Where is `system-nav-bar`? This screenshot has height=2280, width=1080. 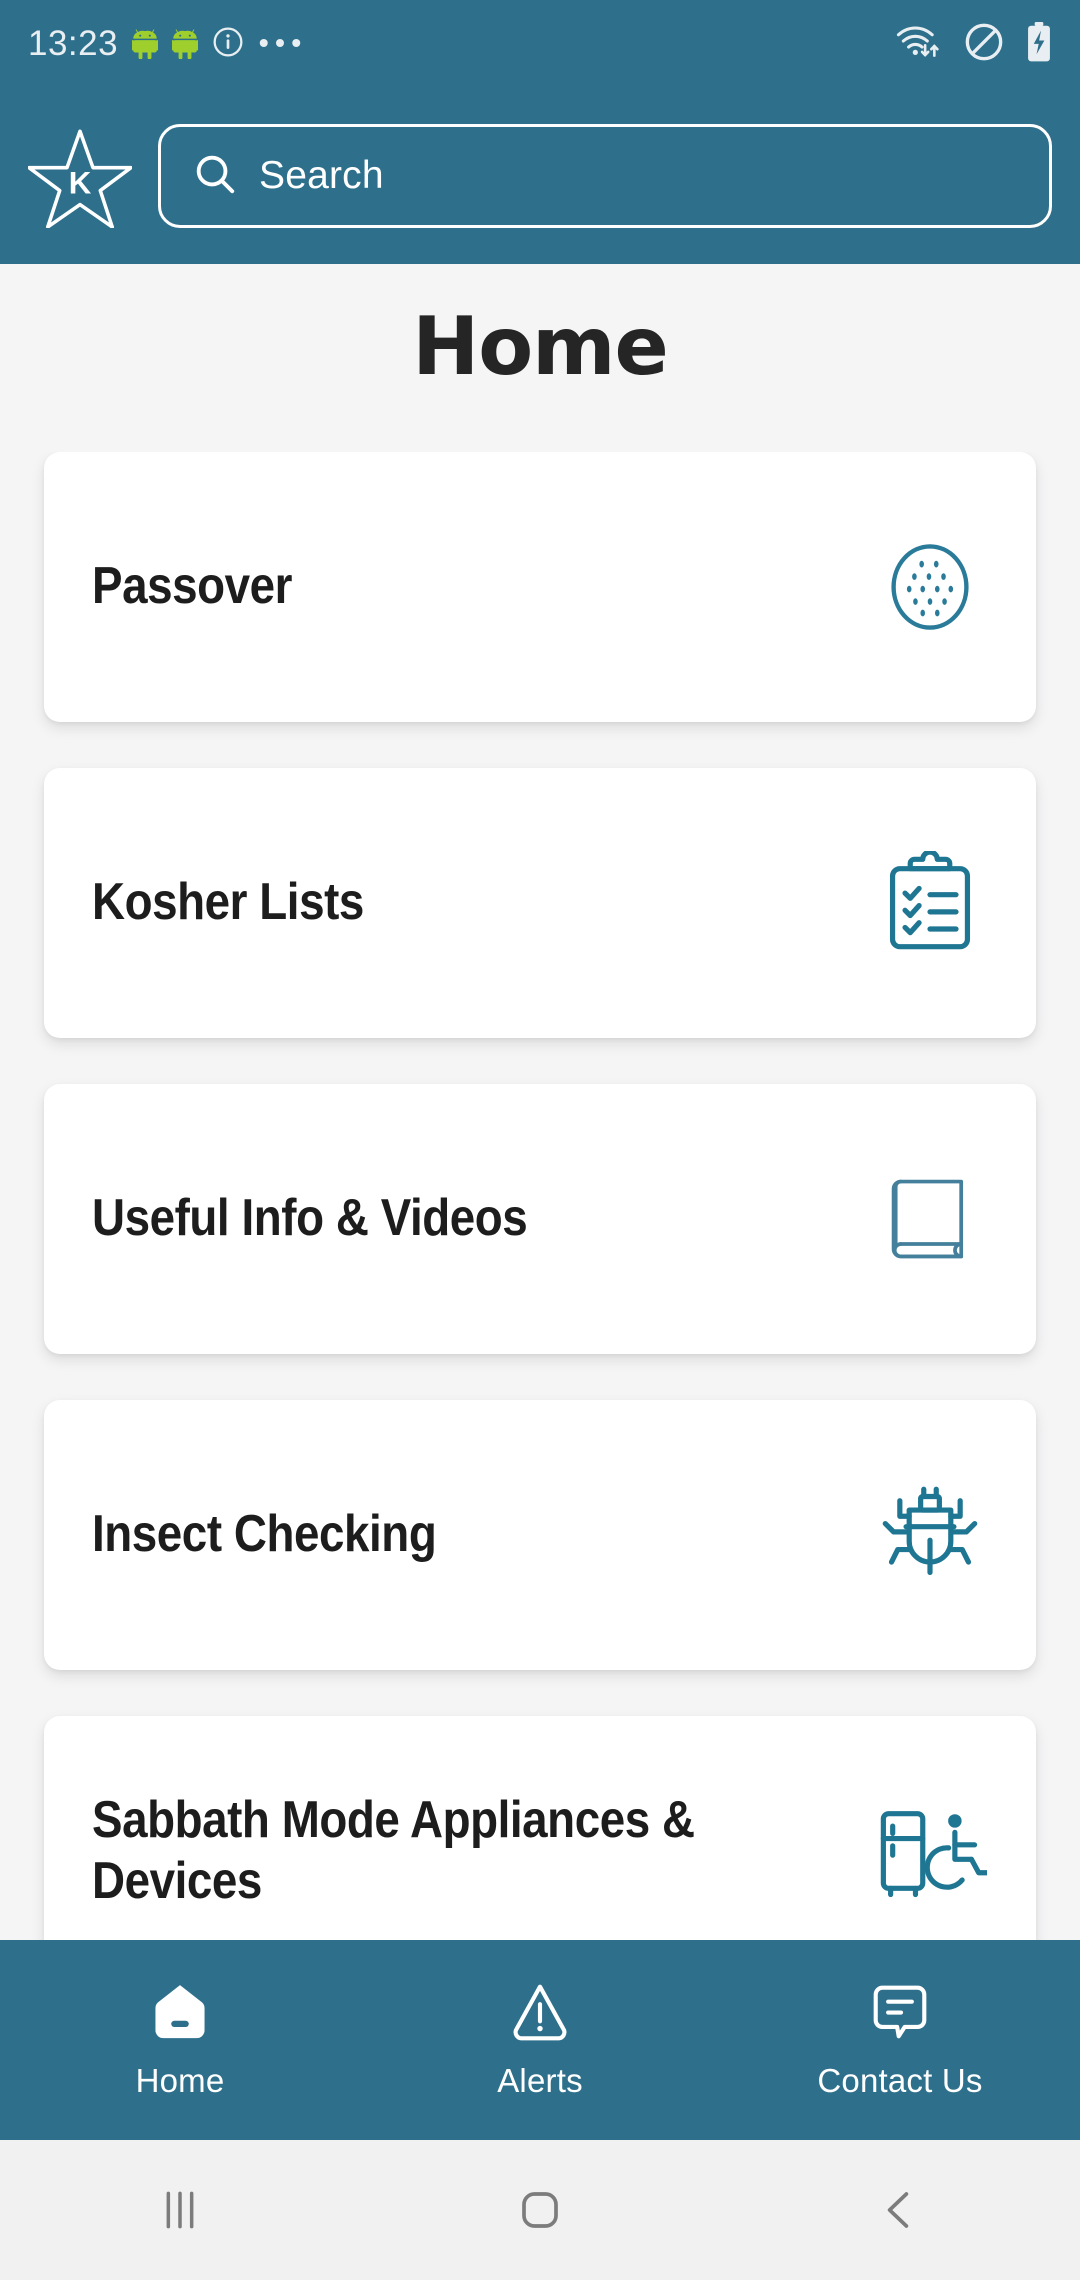 system-nav-bar is located at coordinates (540, 2210).